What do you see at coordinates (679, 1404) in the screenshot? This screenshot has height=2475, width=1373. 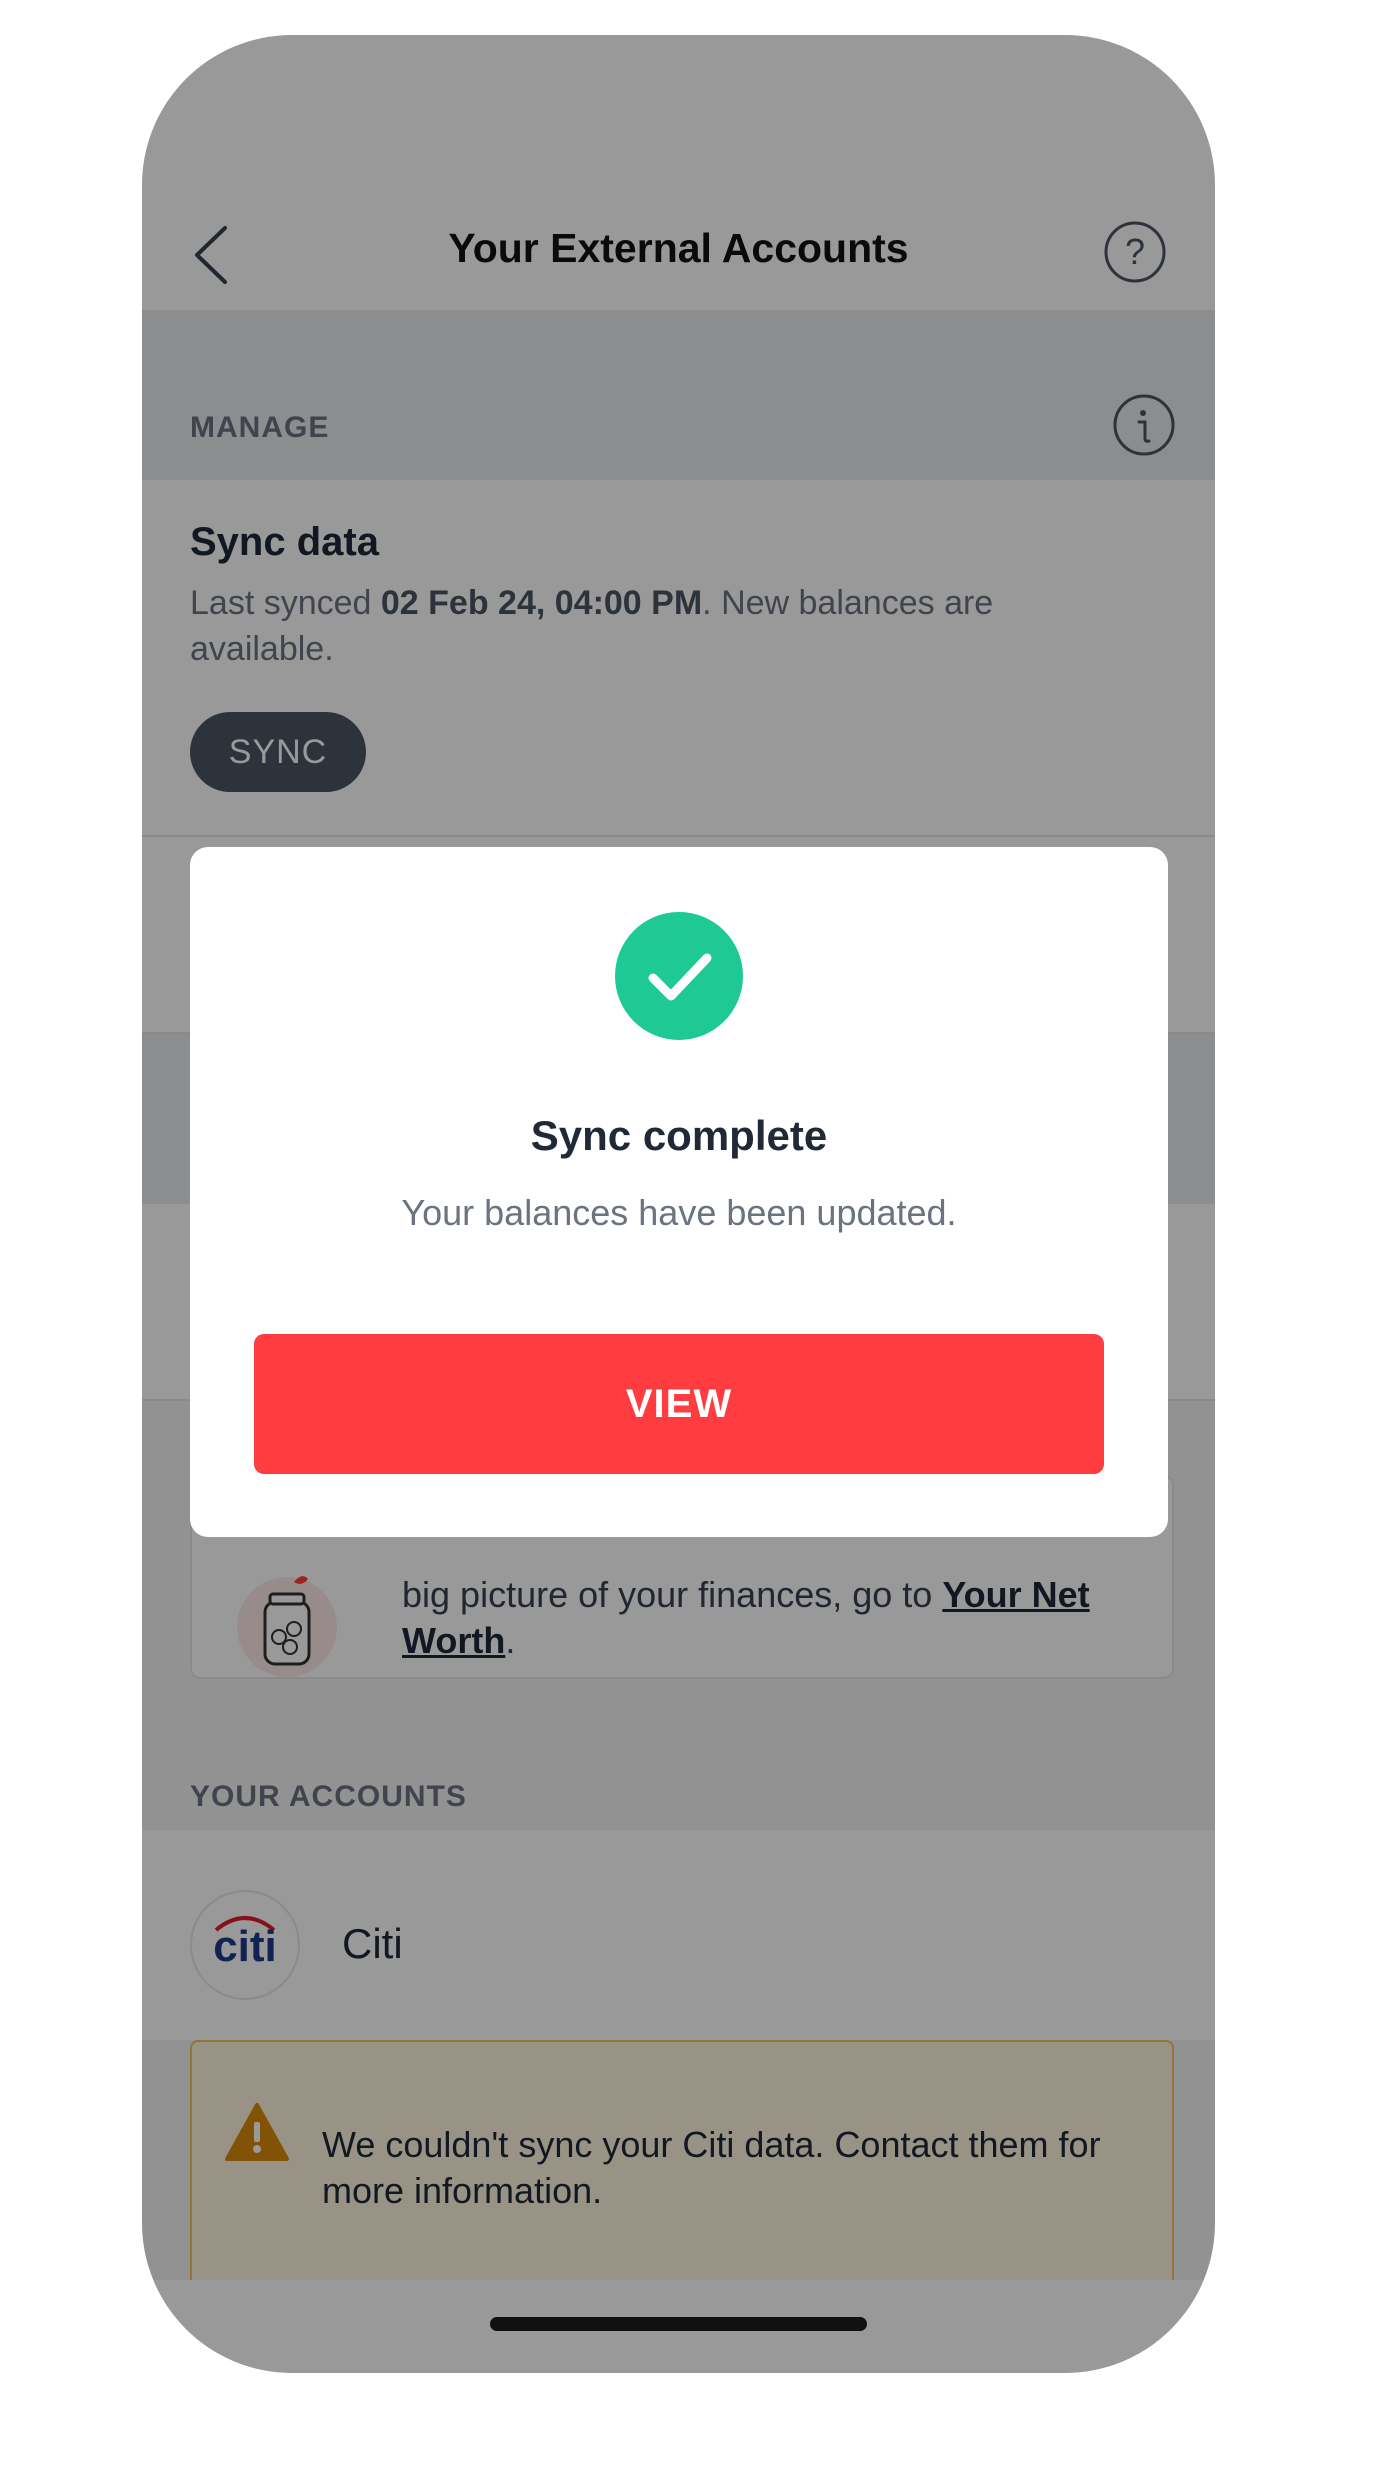 I see `view-button: VIEW` at bounding box center [679, 1404].